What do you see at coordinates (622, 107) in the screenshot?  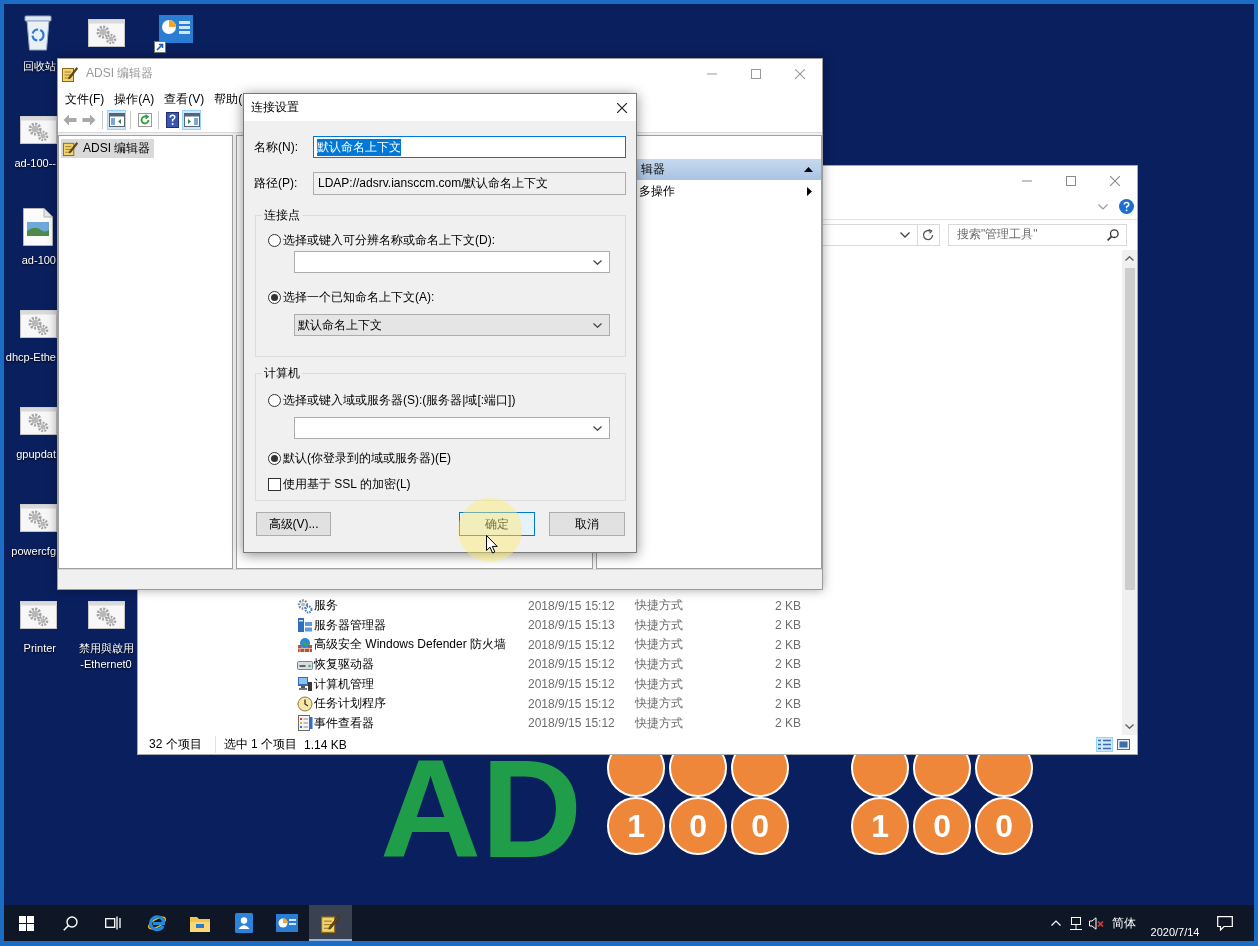 I see `close-icon` at bounding box center [622, 107].